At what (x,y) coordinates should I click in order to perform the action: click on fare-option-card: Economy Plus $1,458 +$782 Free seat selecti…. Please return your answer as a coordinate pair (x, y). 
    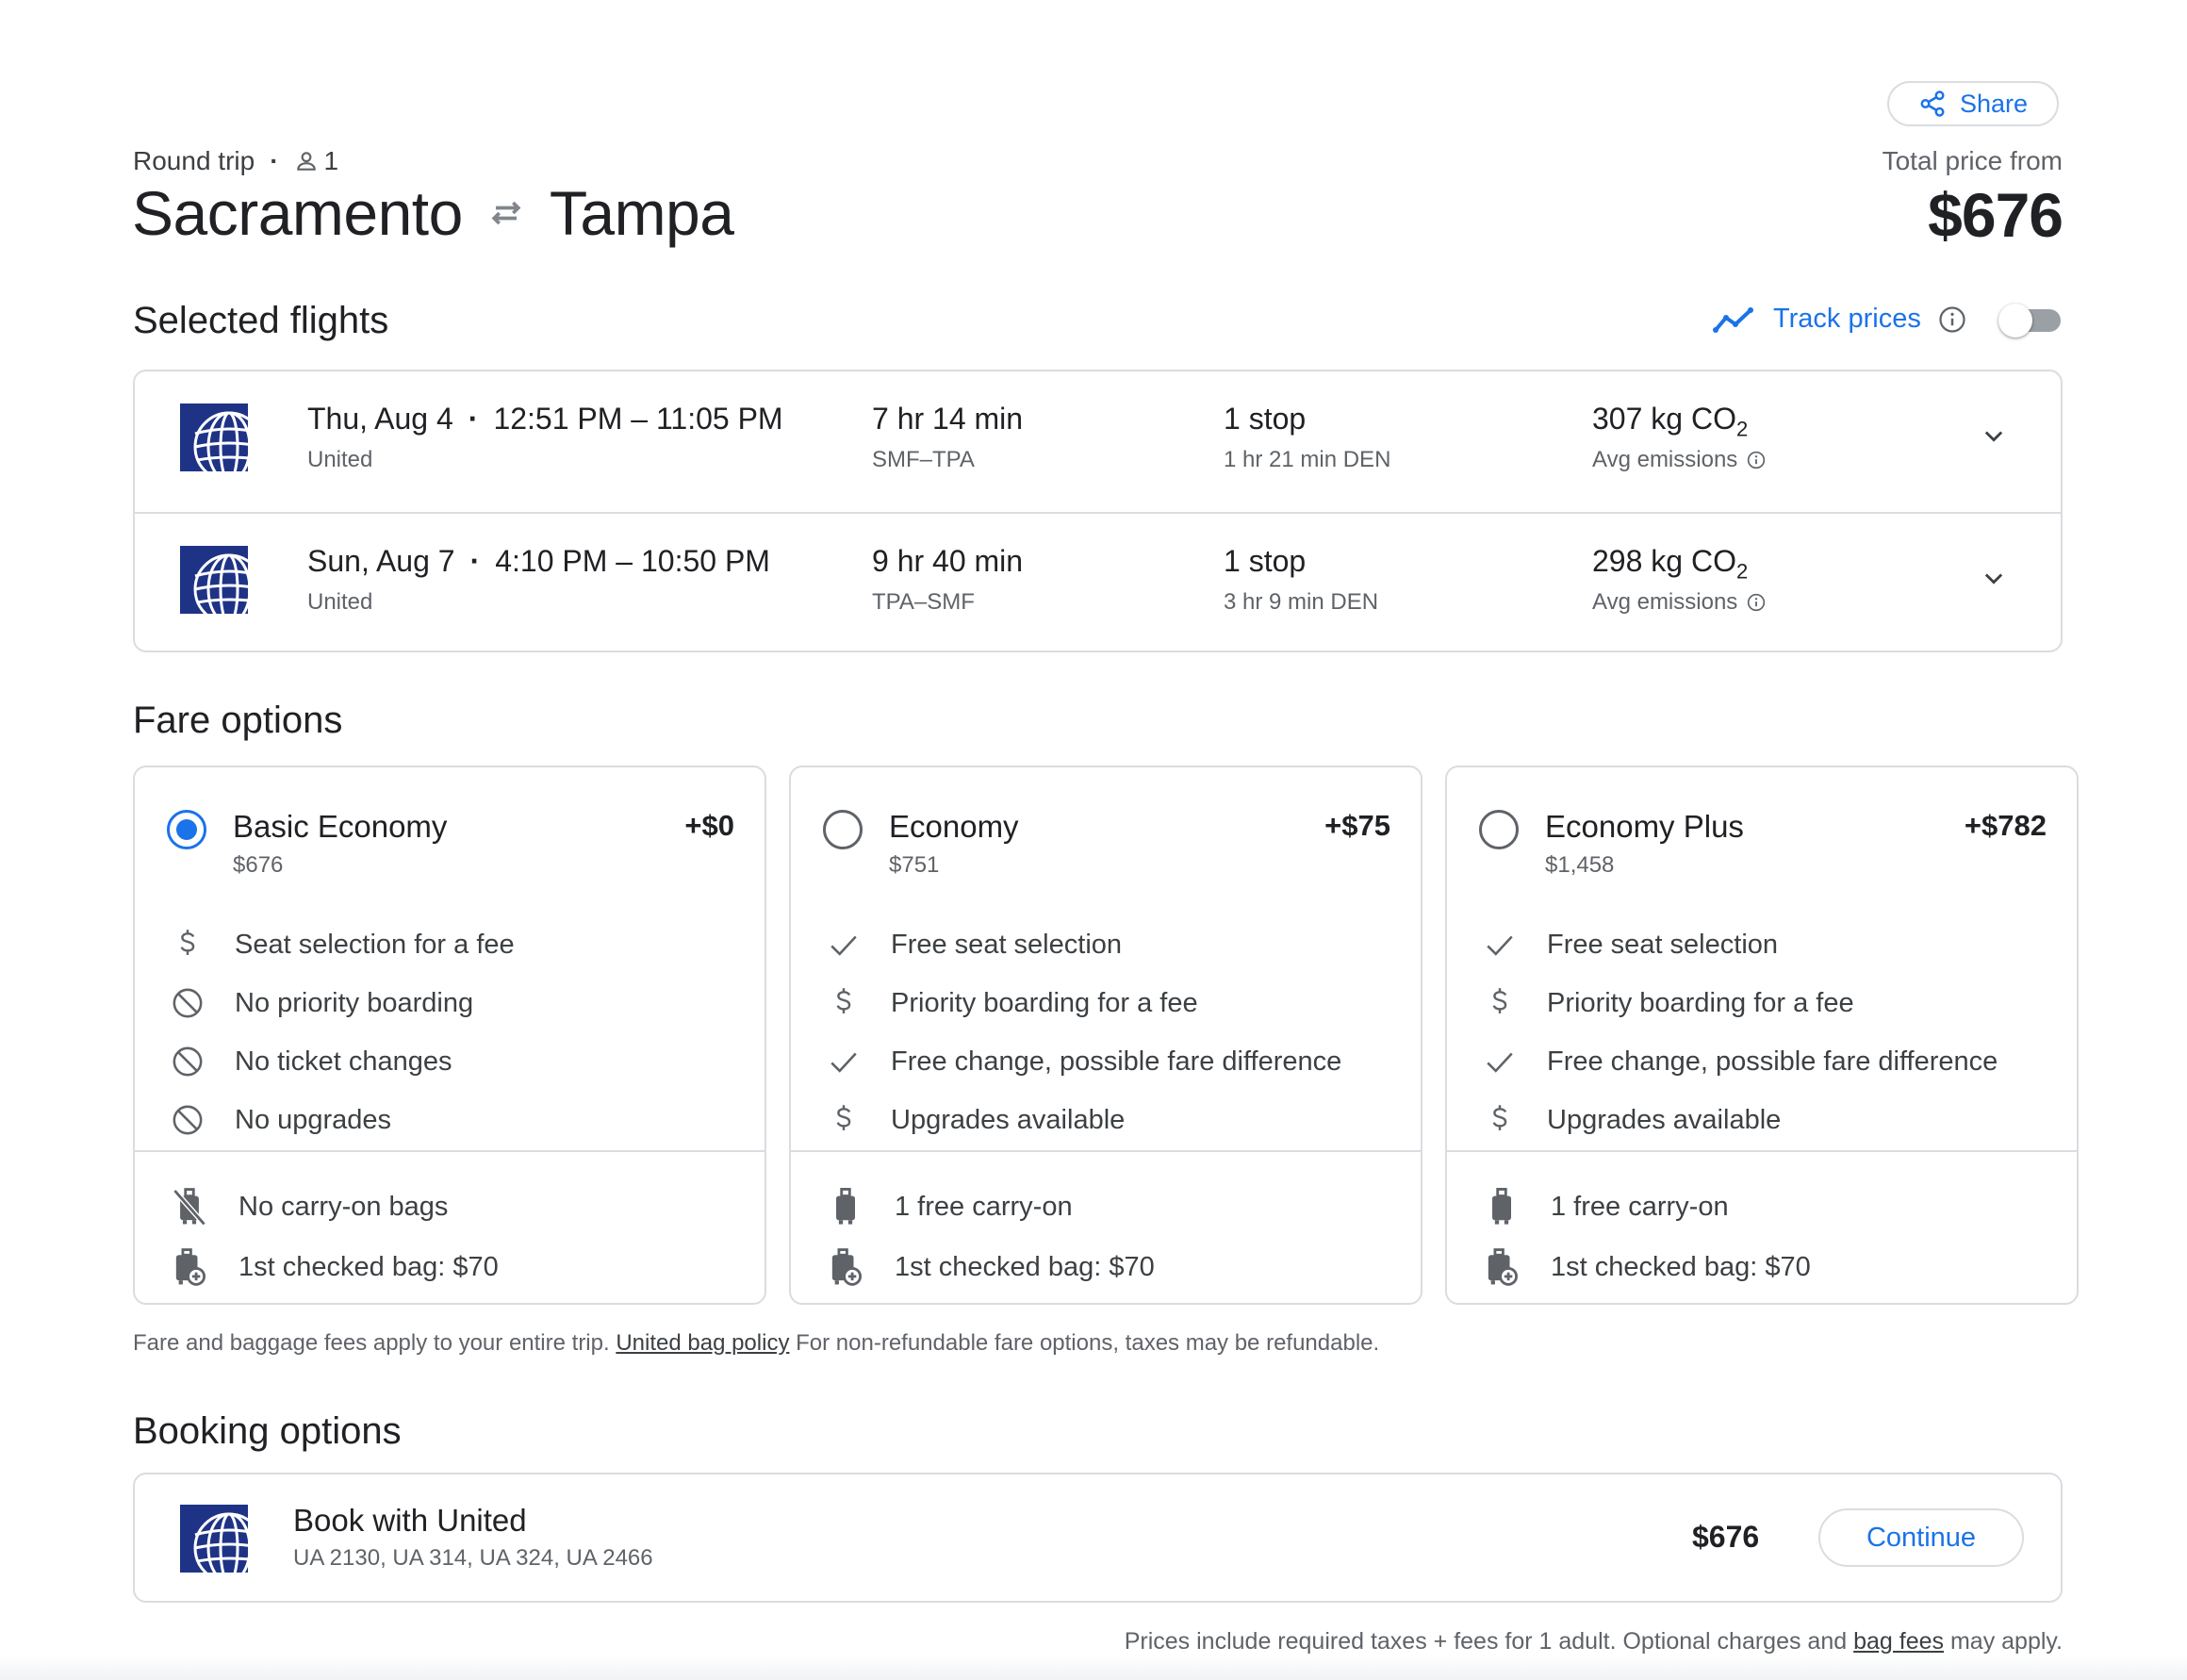
    Looking at the image, I should click on (1762, 1036).